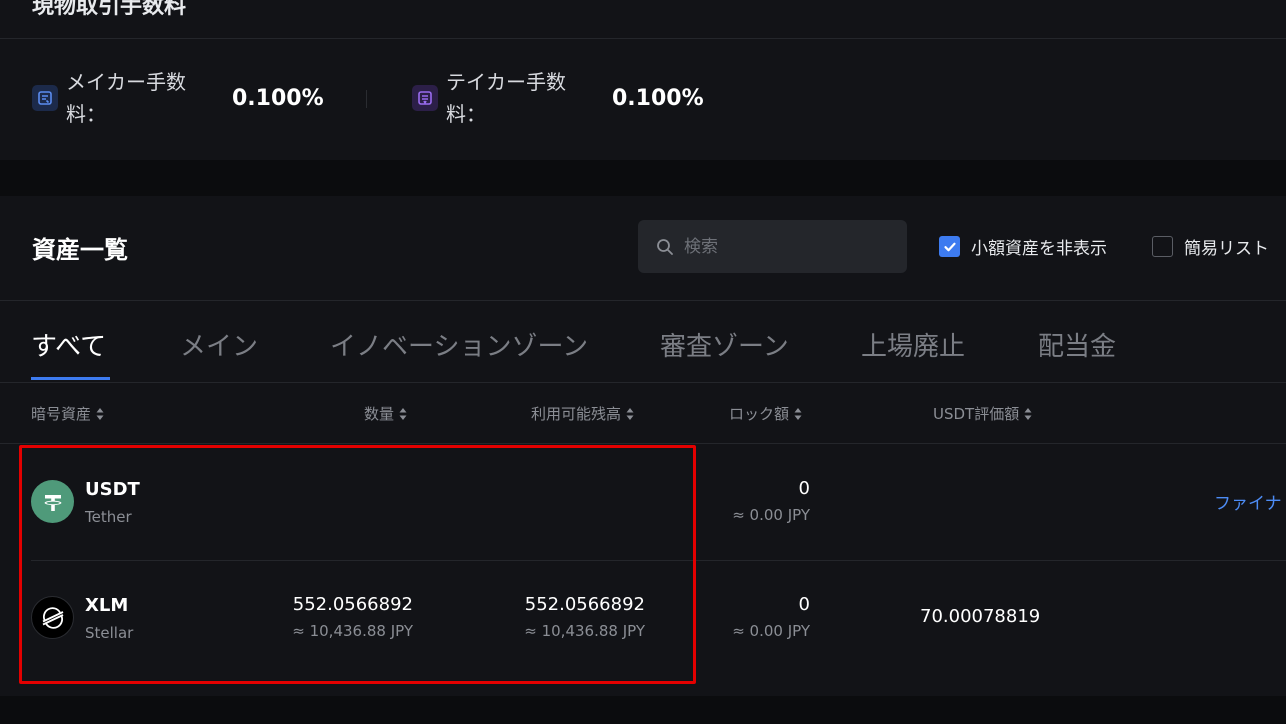 Image resolution: width=1286 pixels, height=724 pixels. What do you see at coordinates (219, 344) in the screenshot?
I see `tab-main: メイン` at bounding box center [219, 344].